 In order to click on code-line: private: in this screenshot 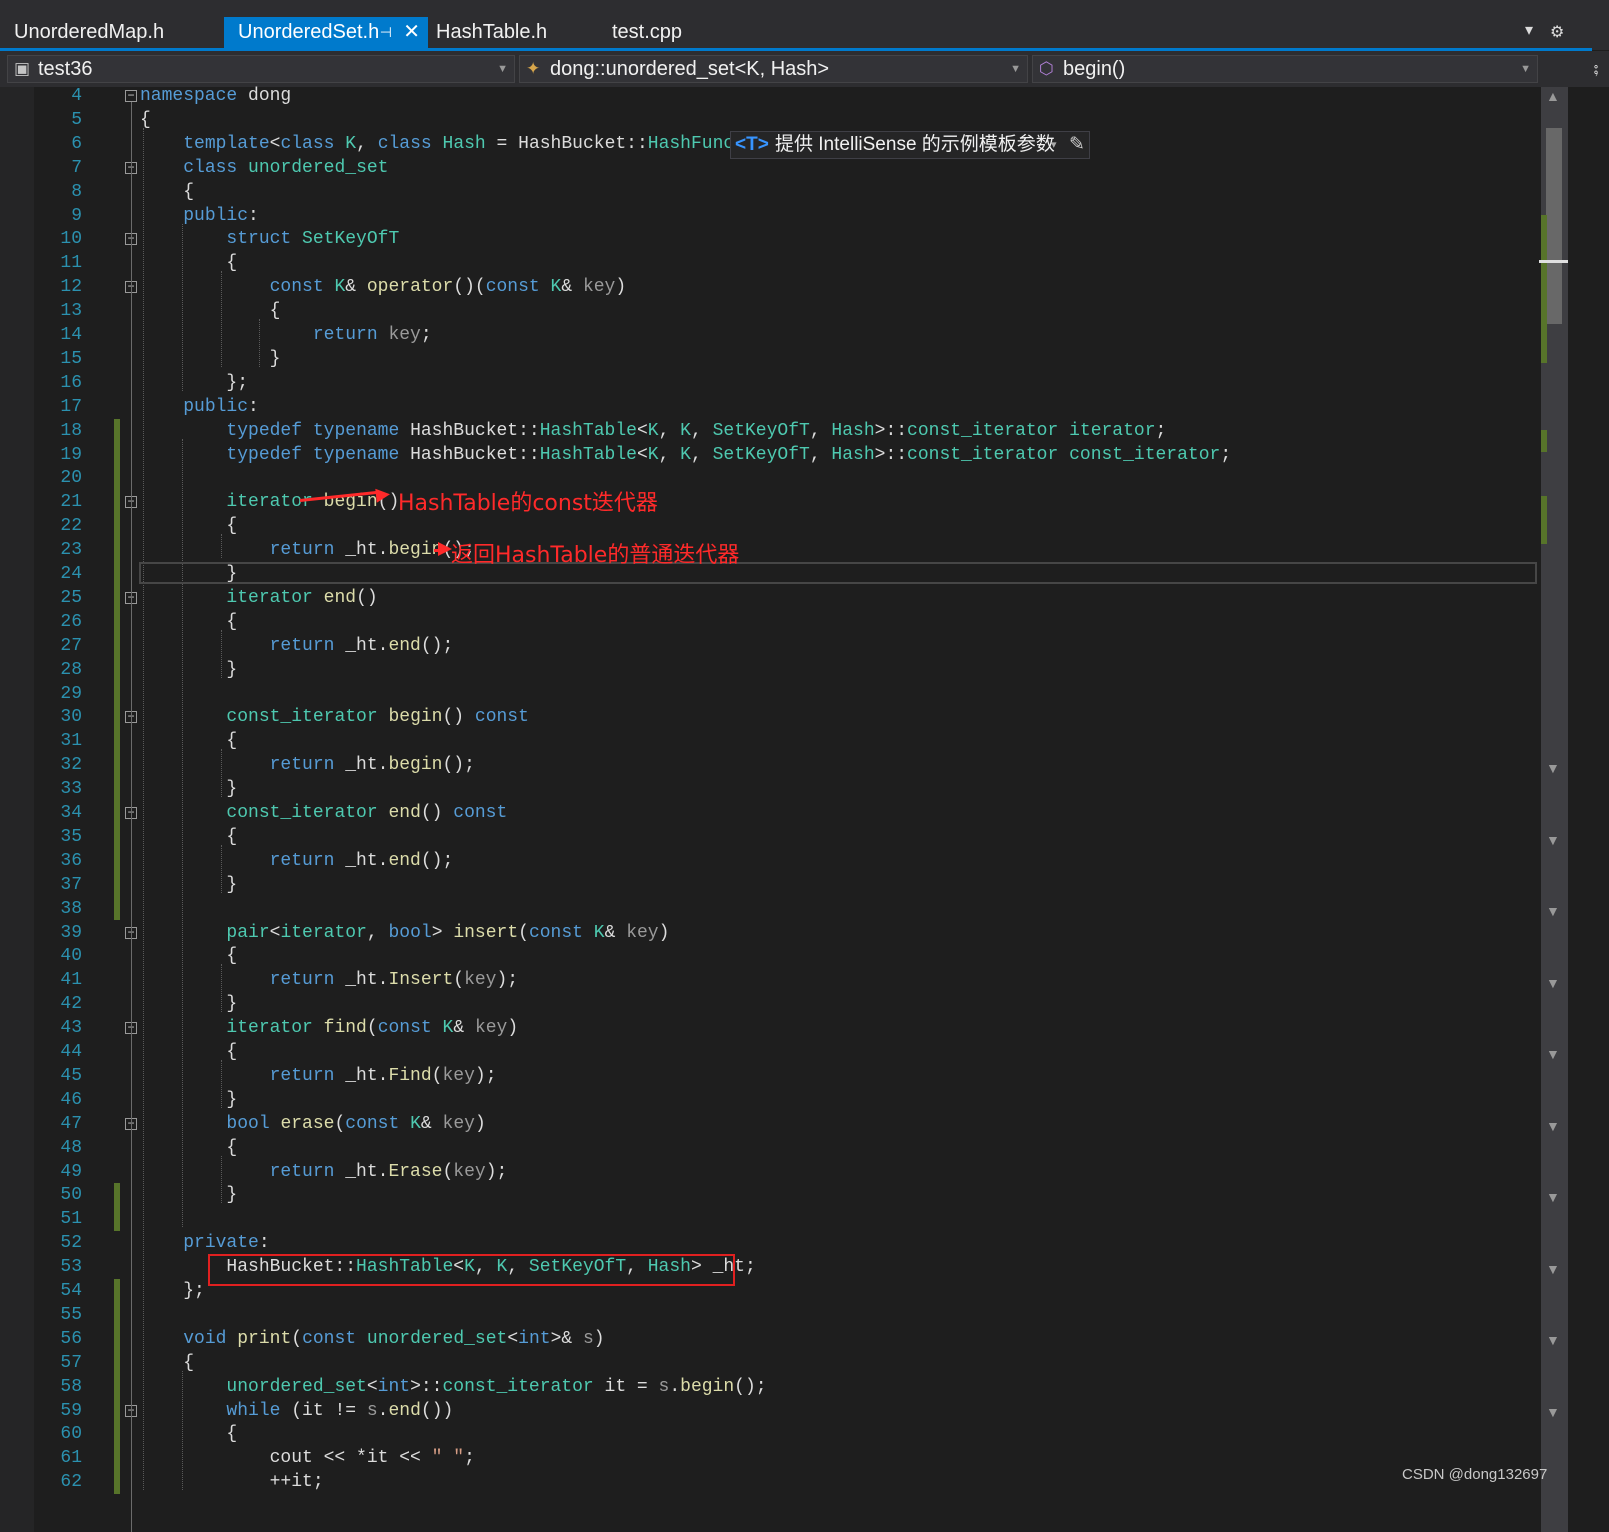, I will do `click(204, 1243)`.